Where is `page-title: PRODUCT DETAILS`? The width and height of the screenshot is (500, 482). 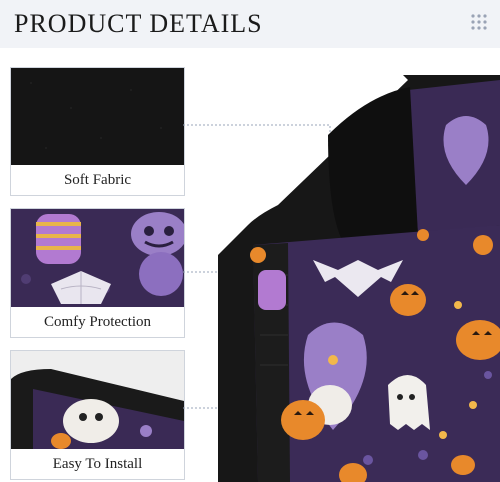
page-title: PRODUCT DETAILS is located at coordinates (138, 23).